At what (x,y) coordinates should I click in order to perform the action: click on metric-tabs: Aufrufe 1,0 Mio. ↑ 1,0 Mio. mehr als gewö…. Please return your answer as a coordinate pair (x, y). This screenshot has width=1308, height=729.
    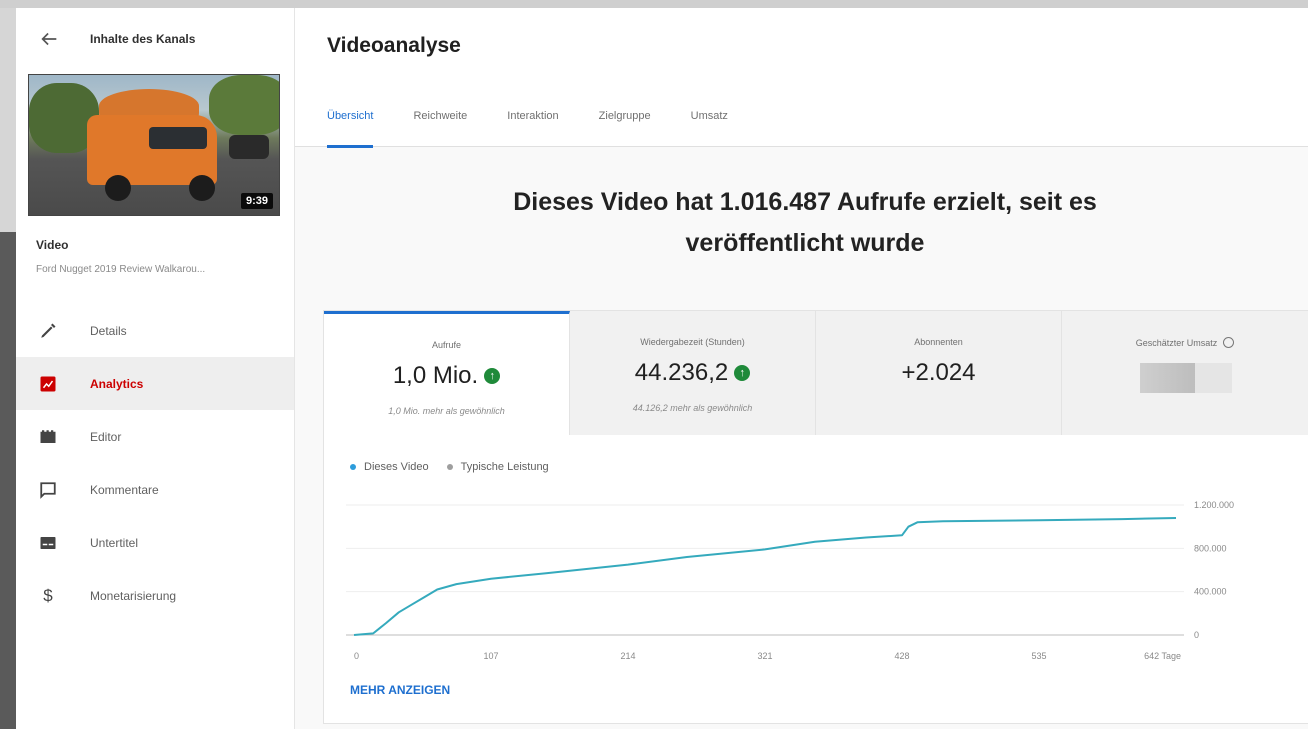
    Looking at the image, I should click on (816, 373).